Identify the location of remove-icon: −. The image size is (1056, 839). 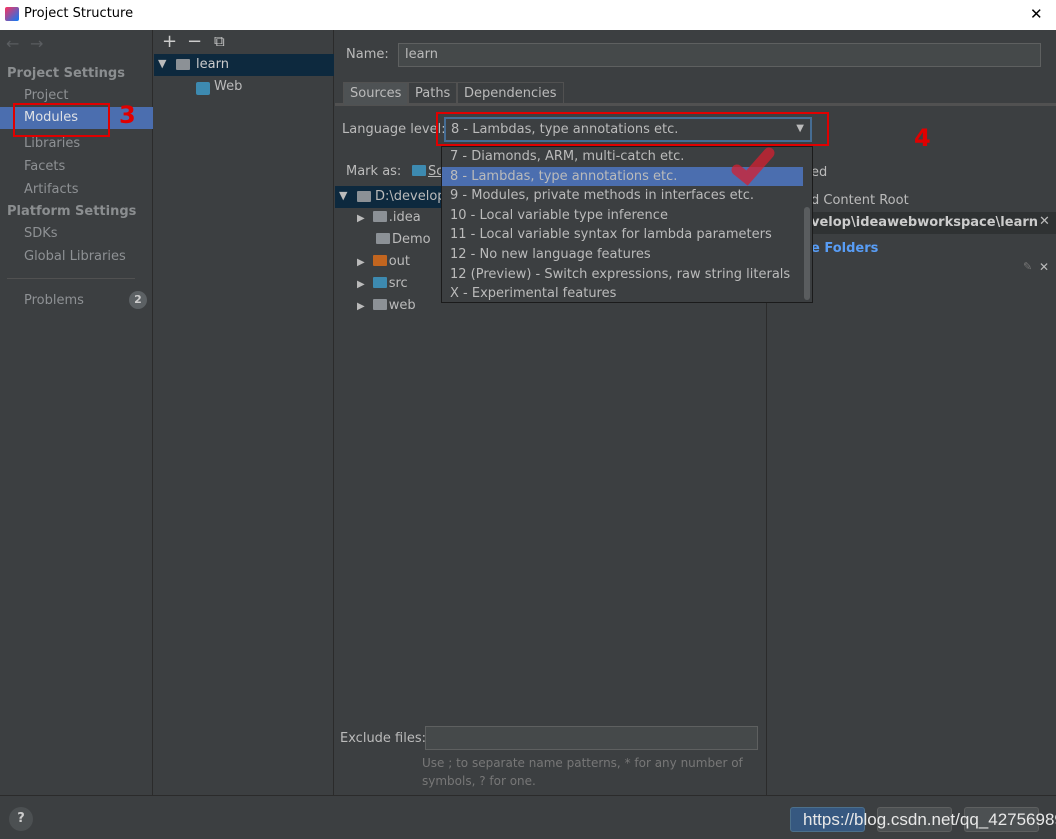
(194, 41).